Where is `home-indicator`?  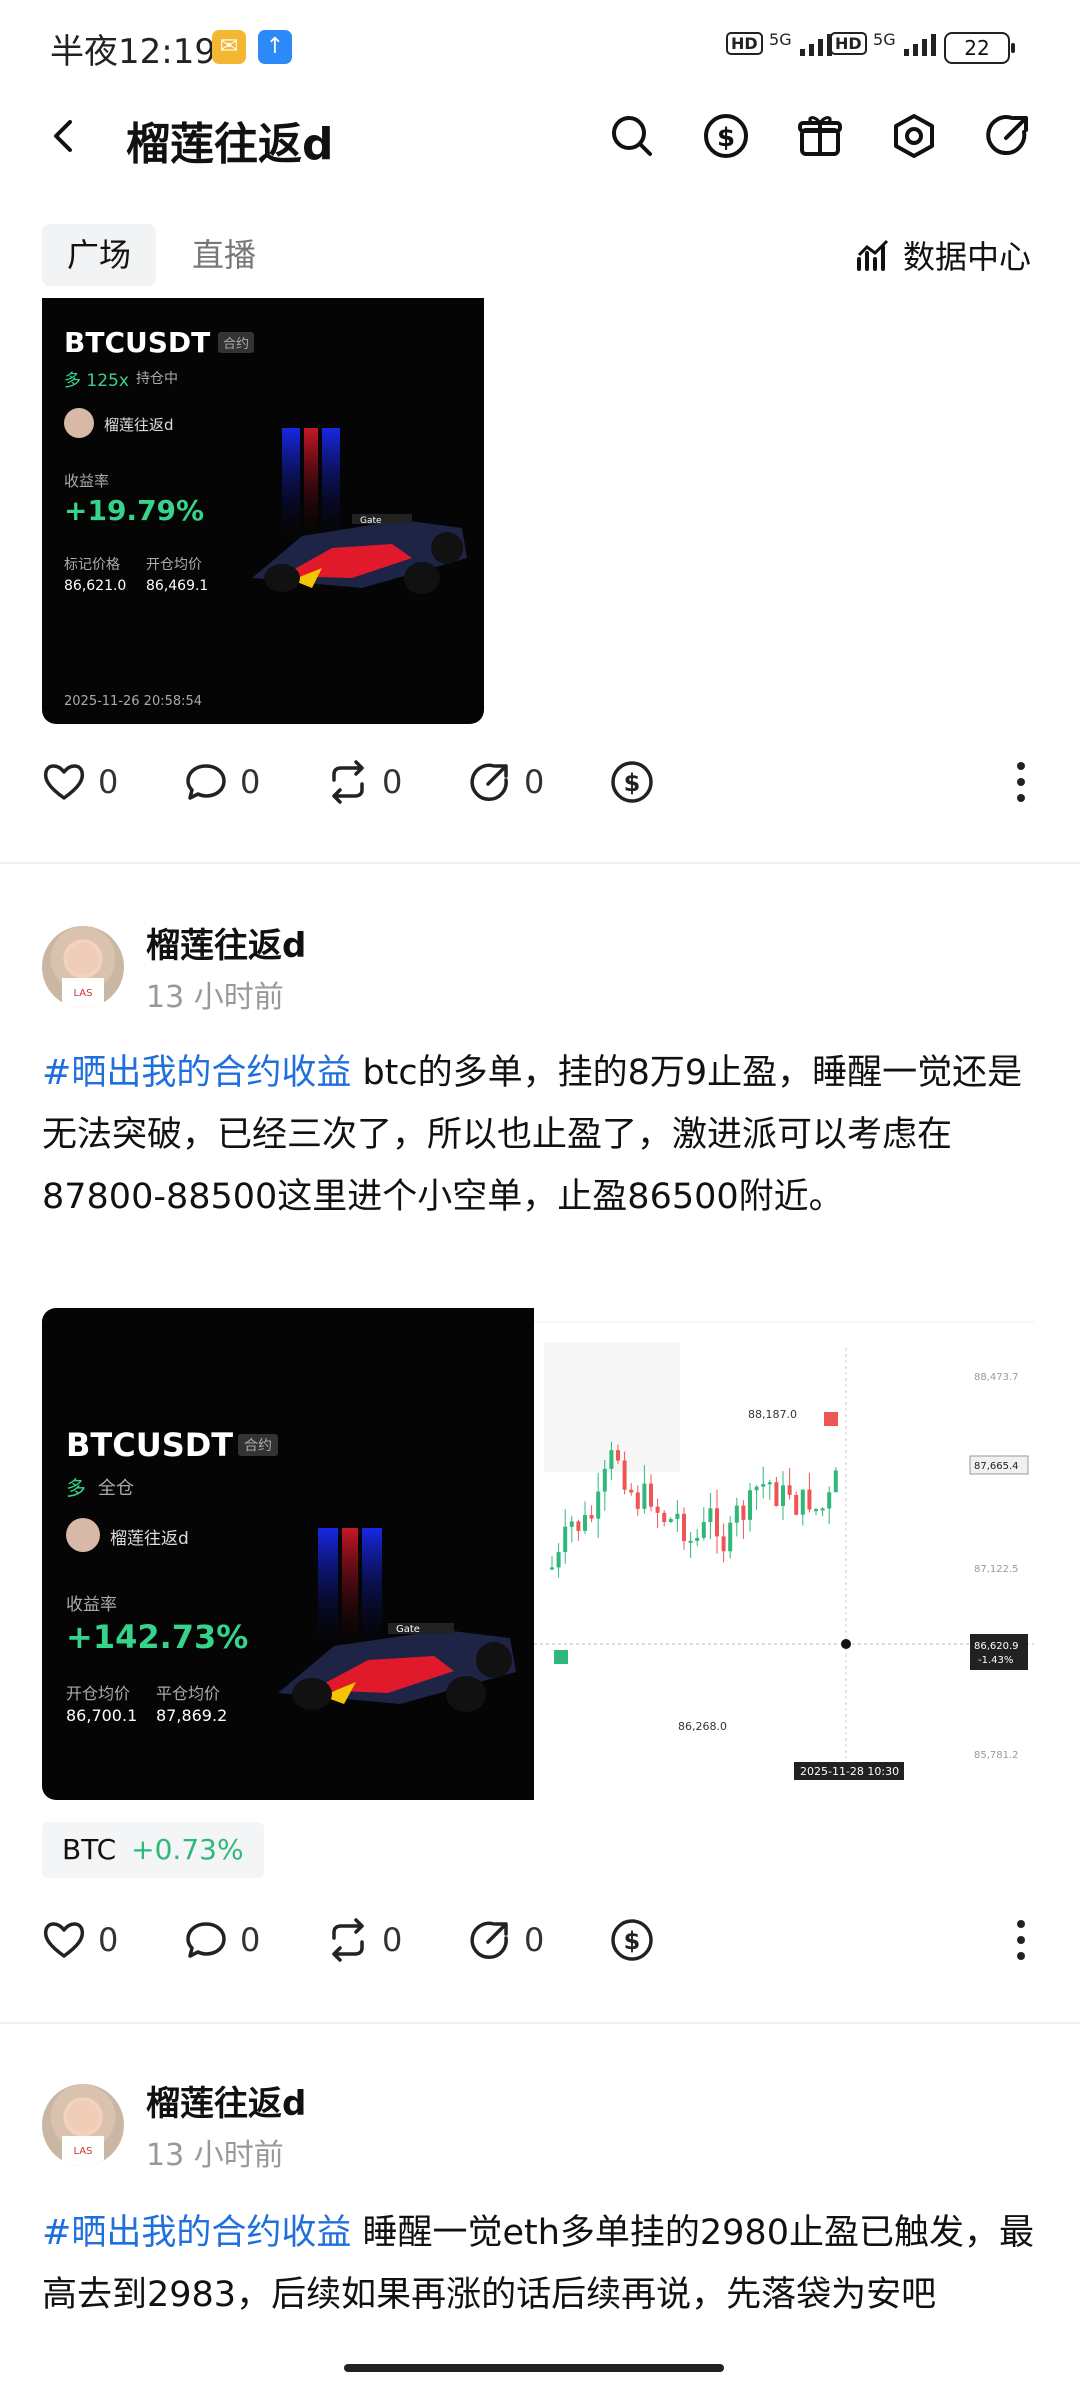 home-indicator is located at coordinates (534, 2368).